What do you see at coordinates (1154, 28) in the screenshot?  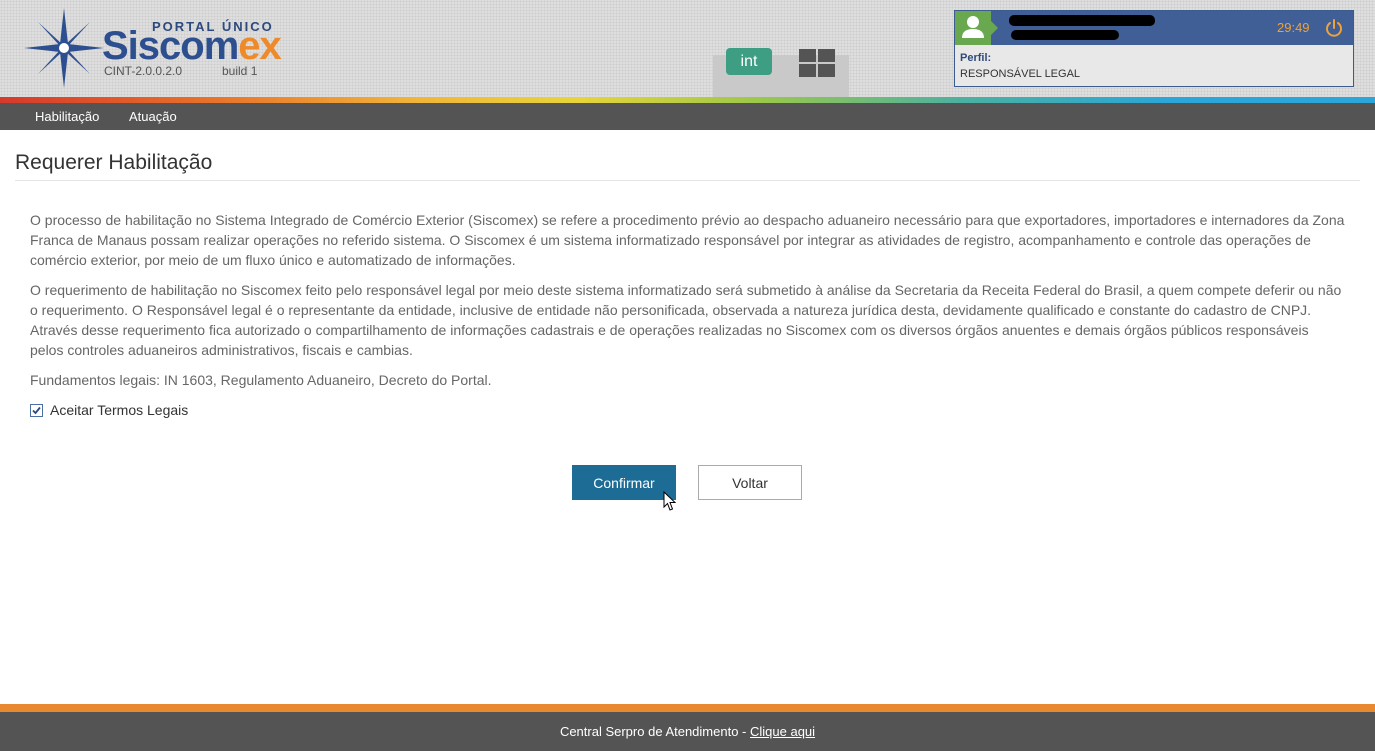 I see `user-header: 29:49` at bounding box center [1154, 28].